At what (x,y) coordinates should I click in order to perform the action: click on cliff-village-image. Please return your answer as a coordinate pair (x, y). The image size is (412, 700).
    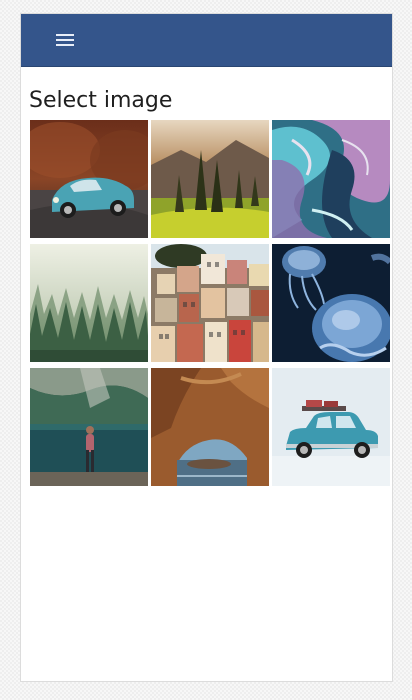
    Looking at the image, I should click on (210, 303).